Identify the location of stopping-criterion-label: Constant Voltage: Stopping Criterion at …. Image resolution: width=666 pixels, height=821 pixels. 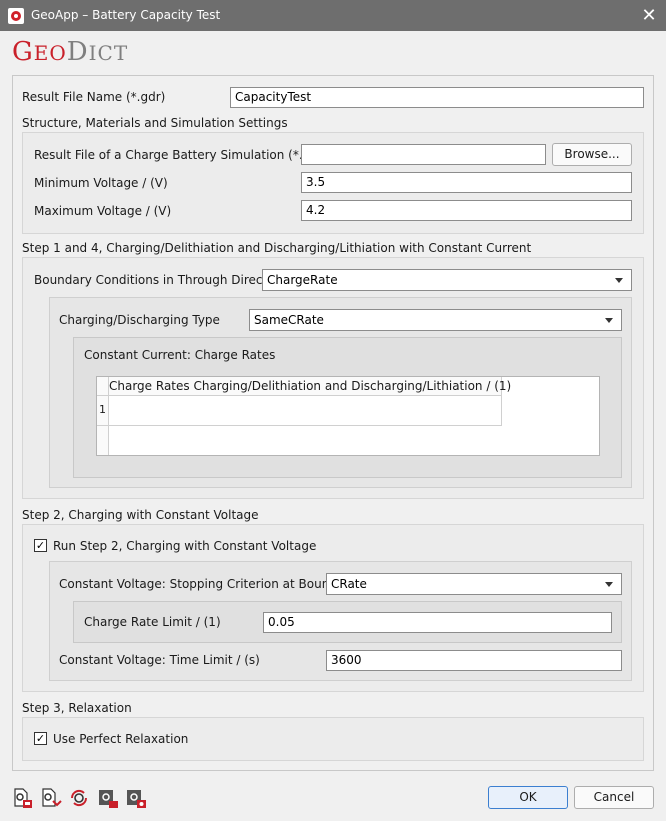
(208, 584).